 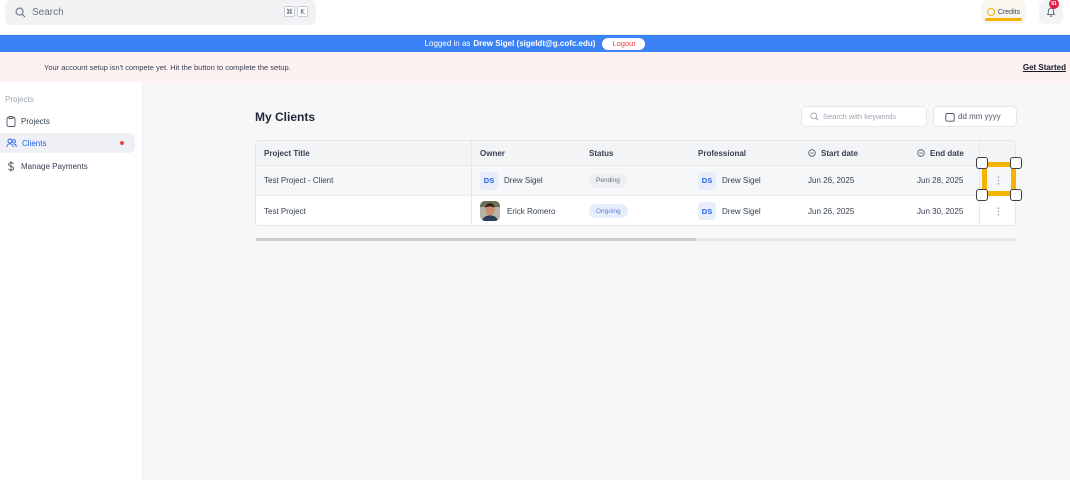 I want to click on sidebar-item-manage-payments: Manage Payments, so click(x=67, y=166).